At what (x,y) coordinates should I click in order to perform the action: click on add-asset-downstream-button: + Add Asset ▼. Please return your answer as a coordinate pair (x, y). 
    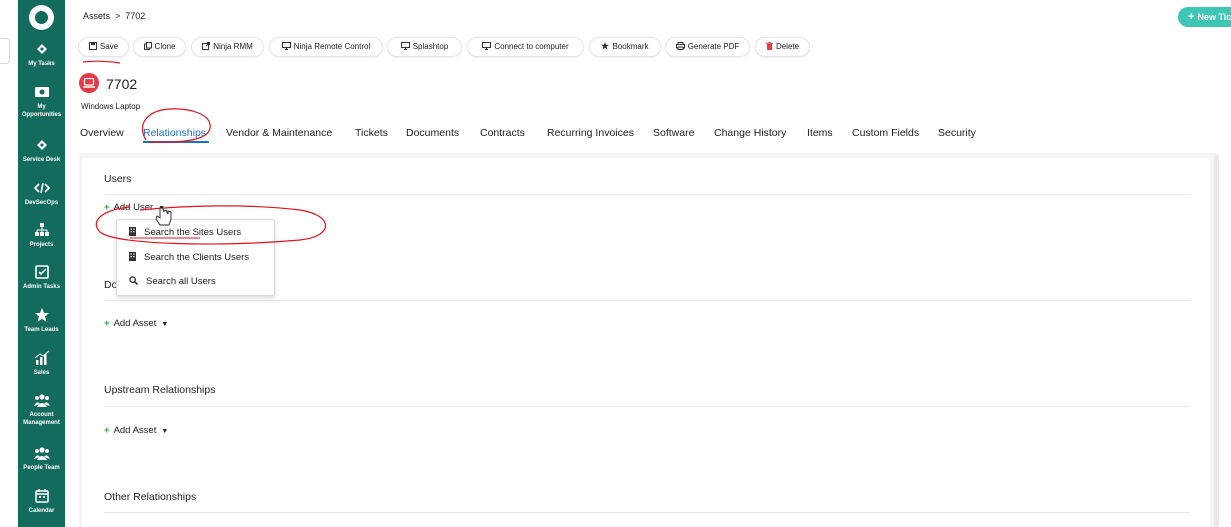
    Looking at the image, I should click on (136, 323).